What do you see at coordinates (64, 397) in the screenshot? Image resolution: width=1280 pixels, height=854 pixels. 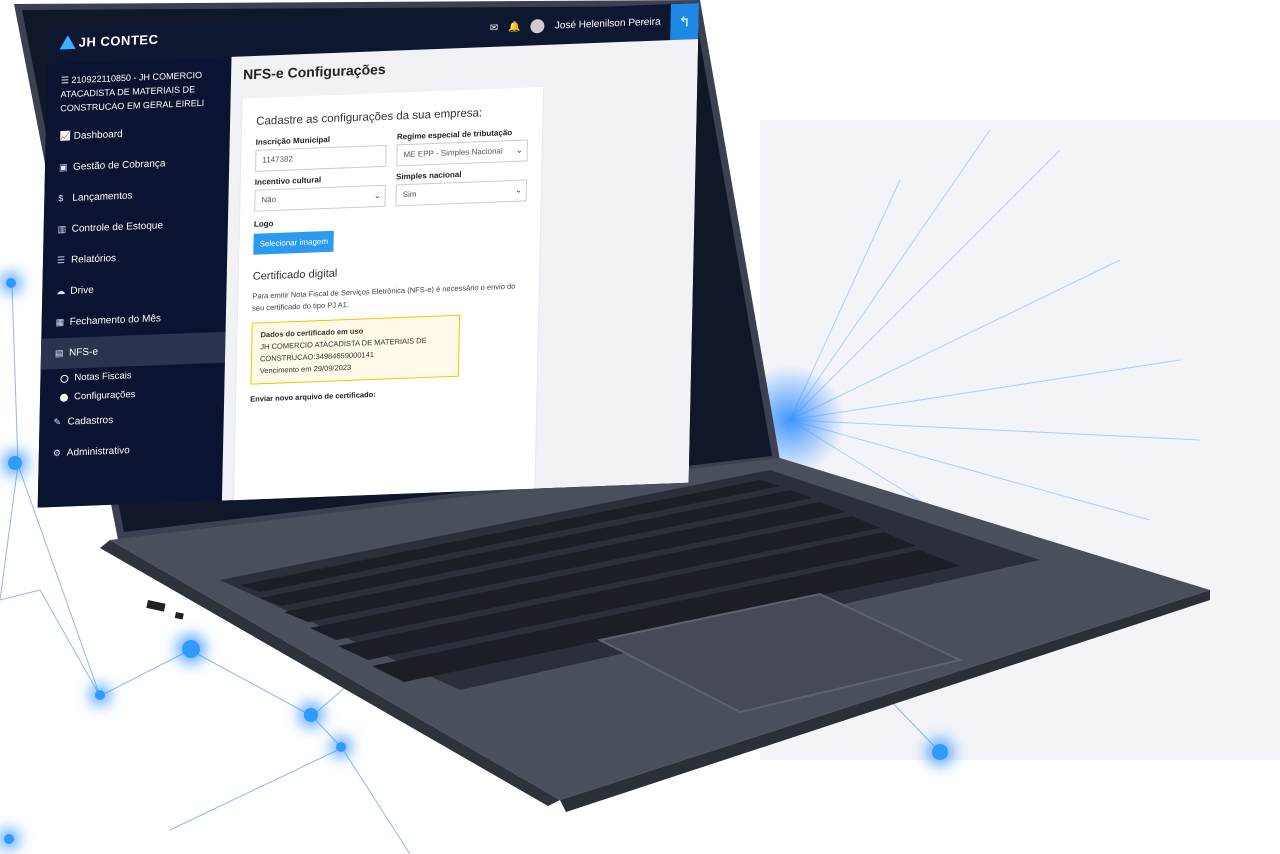 I see `radio-dot-filled-icon` at bounding box center [64, 397].